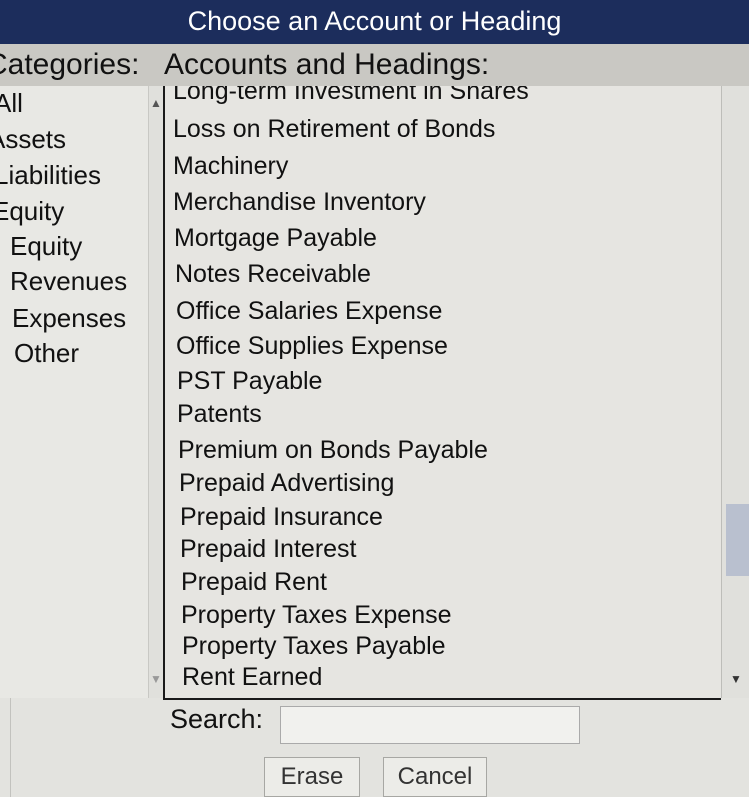 The height and width of the screenshot is (797, 749). What do you see at coordinates (252, 677) in the screenshot?
I see `list-item: Rent Earned` at bounding box center [252, 677].